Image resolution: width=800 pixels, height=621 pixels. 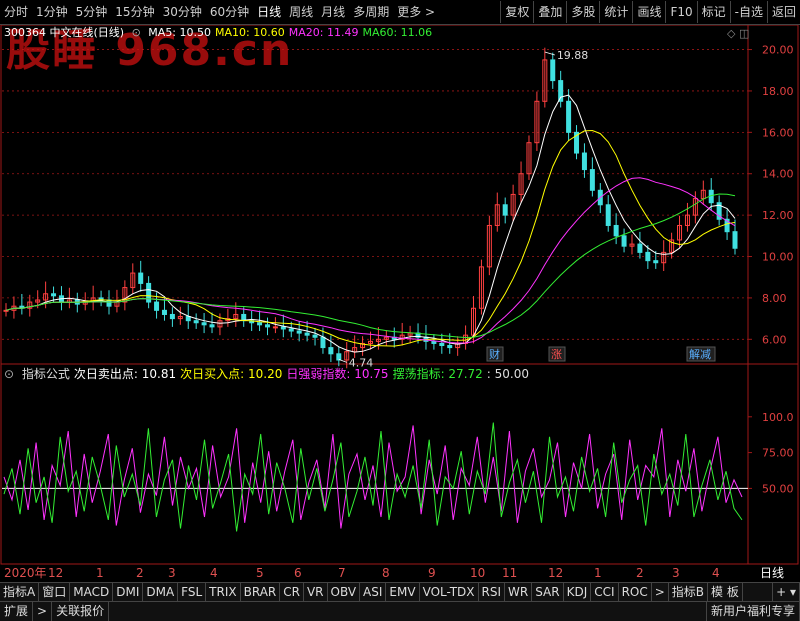 What do you see at coordinates (81, 611) in the screenshot?
I see `status-button: 关联报价` at bounding box center [81, 611].